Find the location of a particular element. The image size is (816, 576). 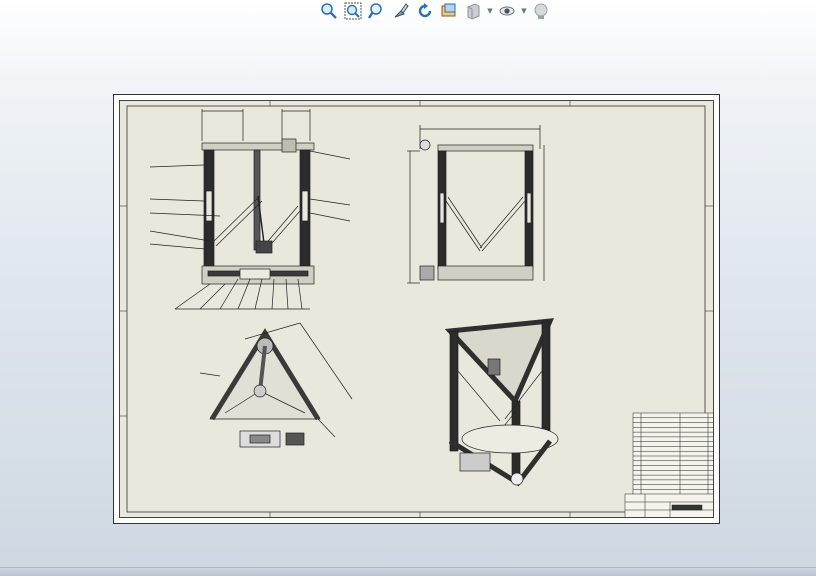

zoom-to-area-icon is located at coordinates (353, 11).